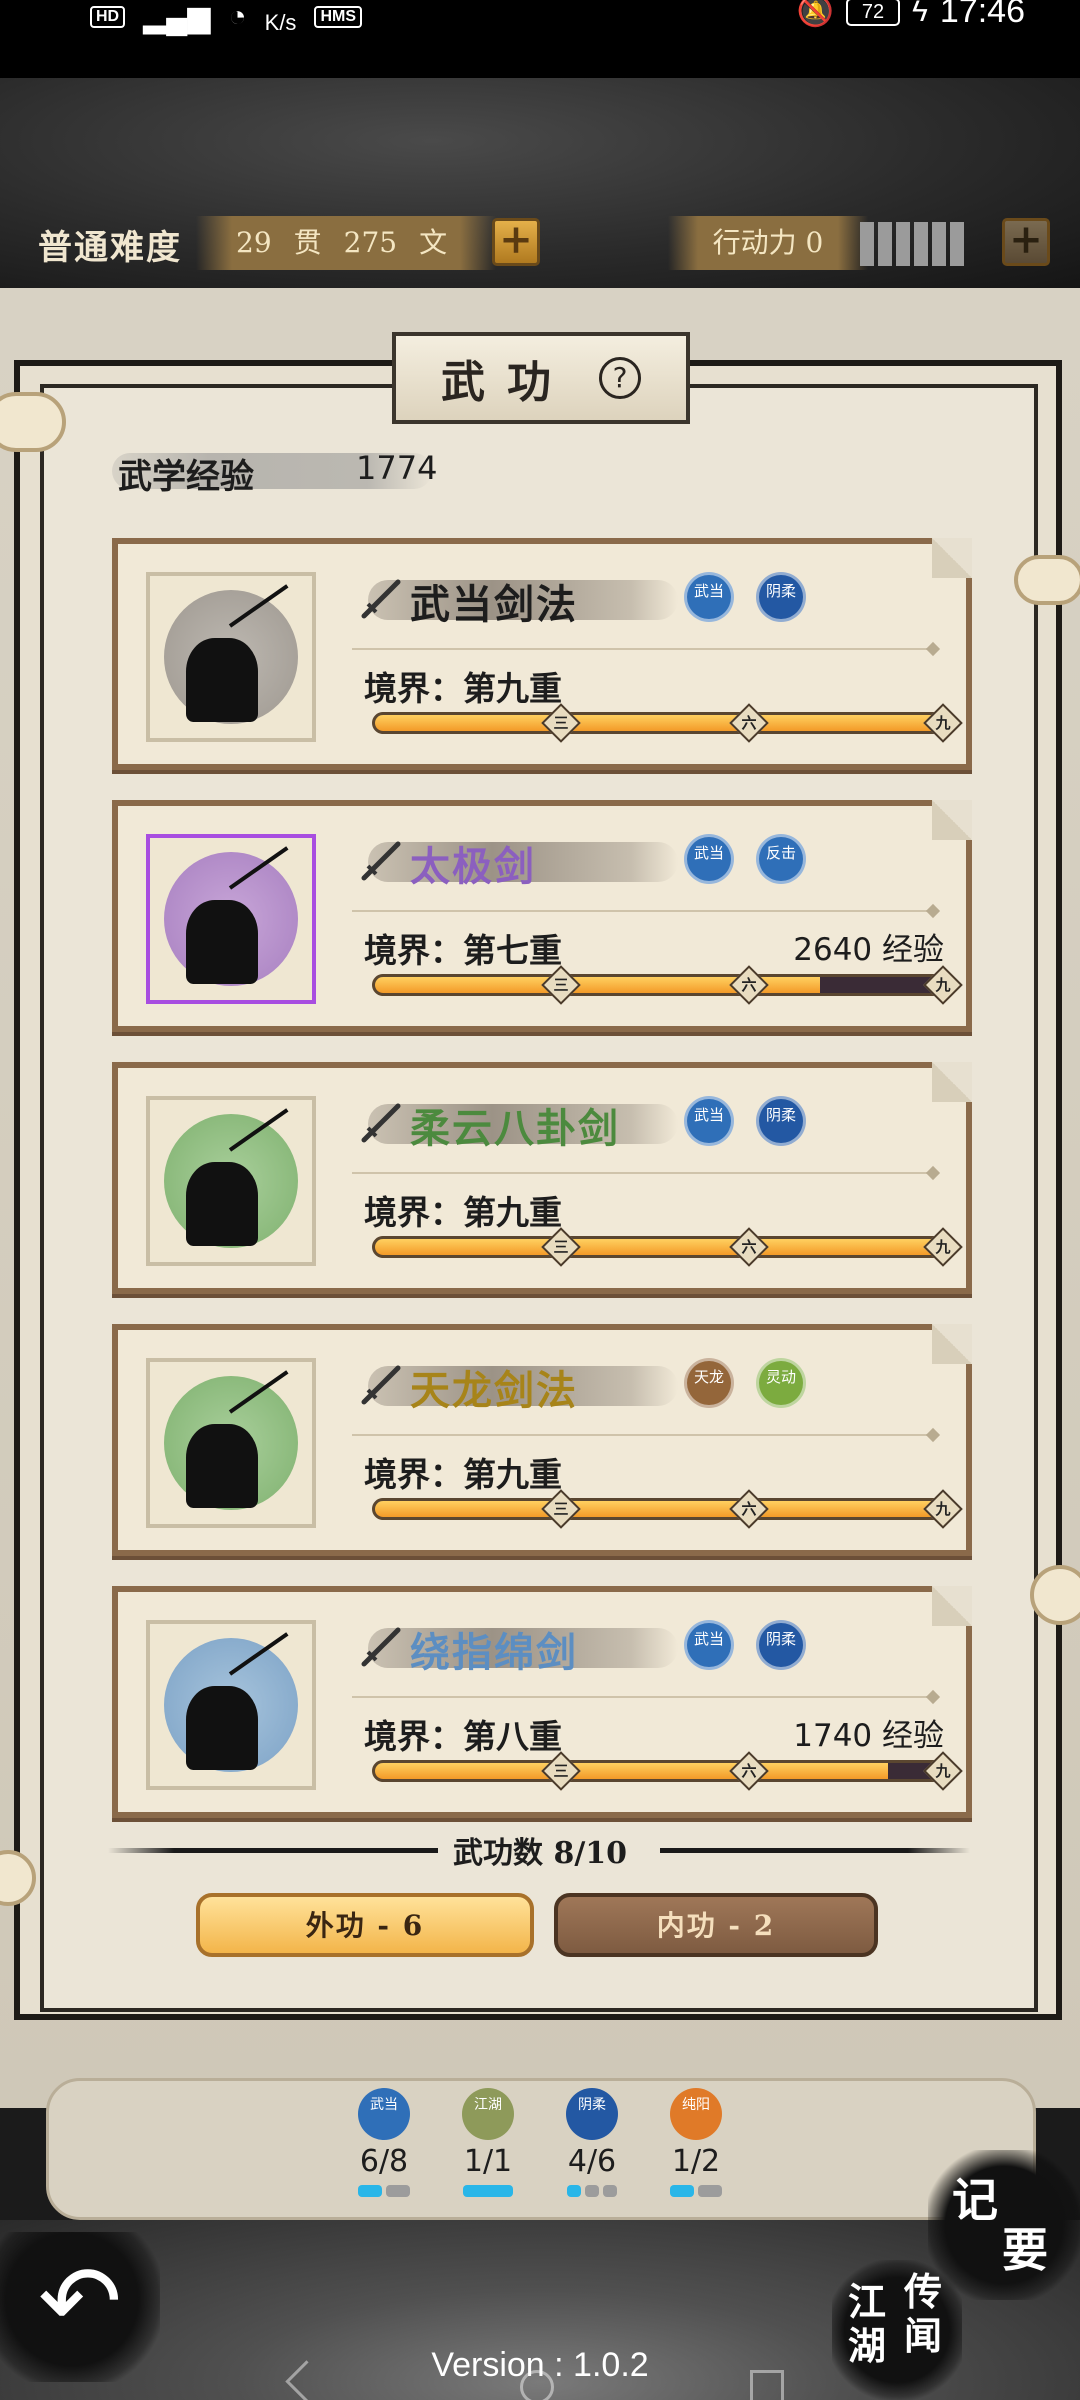 This screenshot has width=1080, height=2400. What do you see at coordinates (488, 2142) in the screenshot?
I see `sect-count-item: 江湖 1/1` at bounding box center [488, 2142].